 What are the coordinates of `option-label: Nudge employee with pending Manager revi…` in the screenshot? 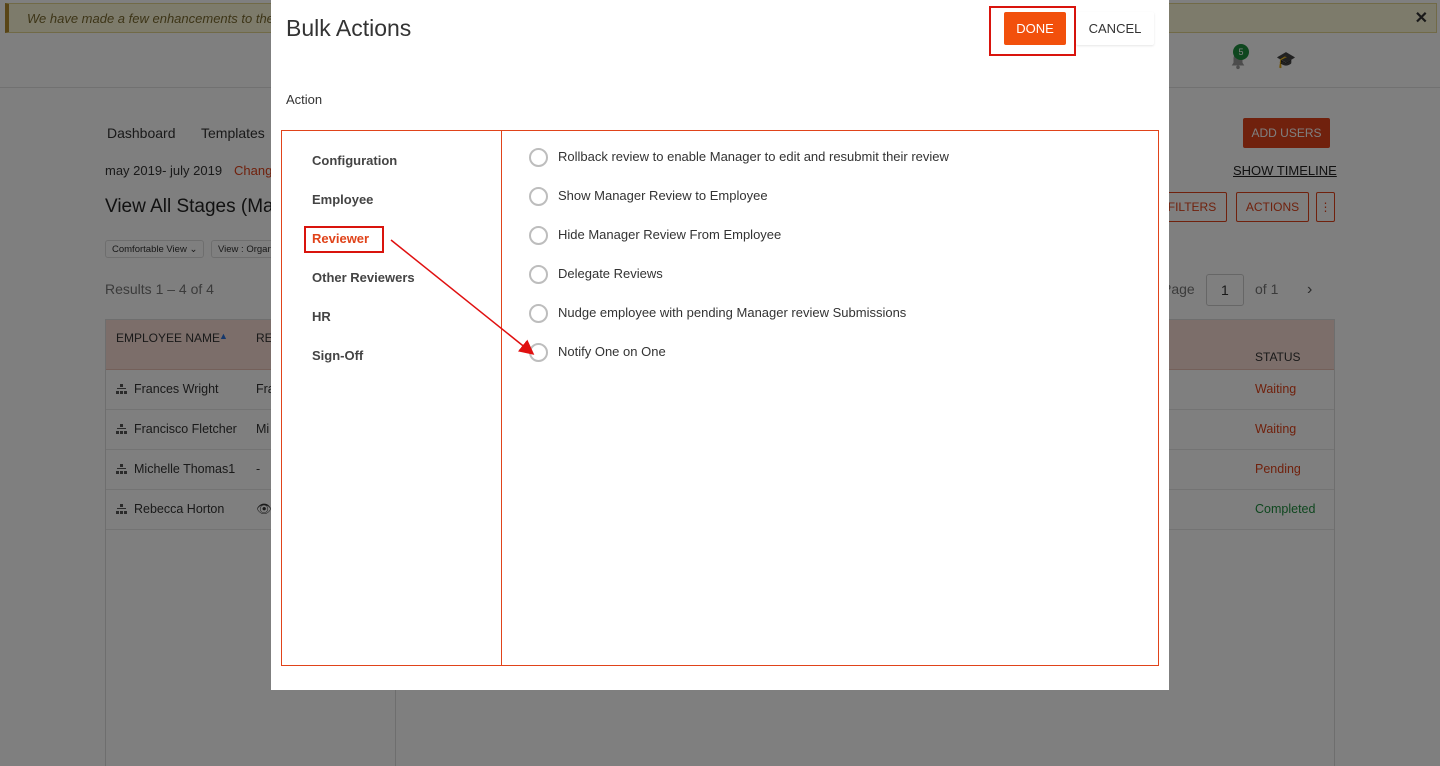 It's located at (732, 312).